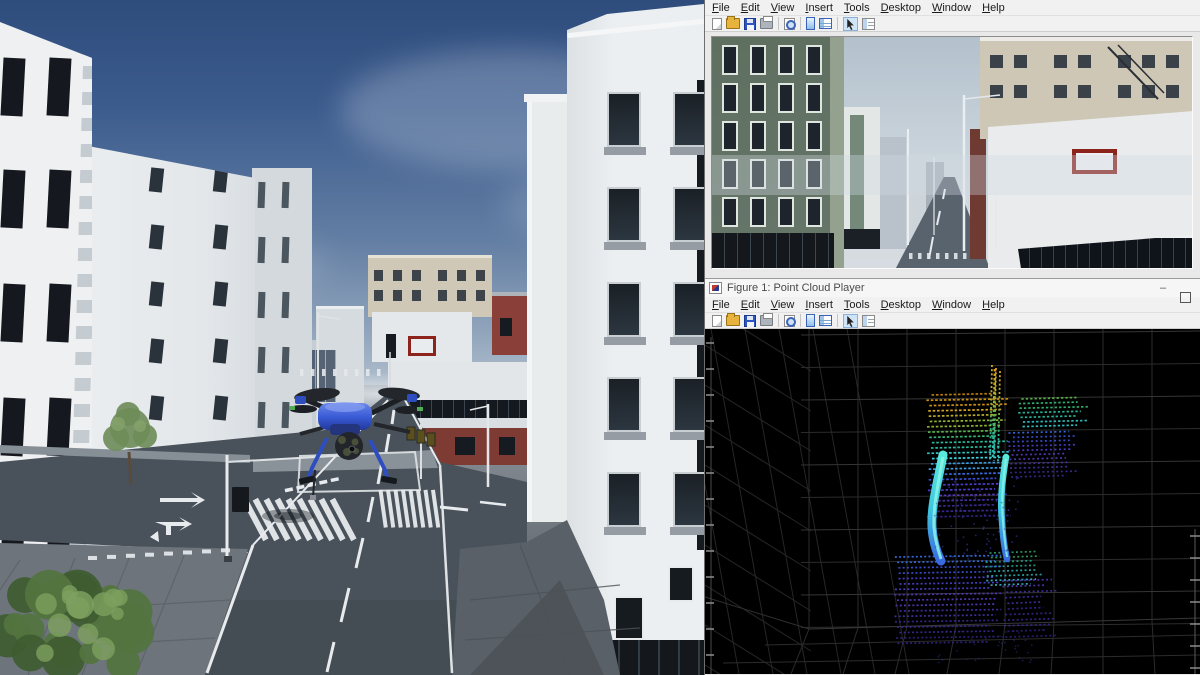  I want to click on minimize-button: –, so click(1163, 288).